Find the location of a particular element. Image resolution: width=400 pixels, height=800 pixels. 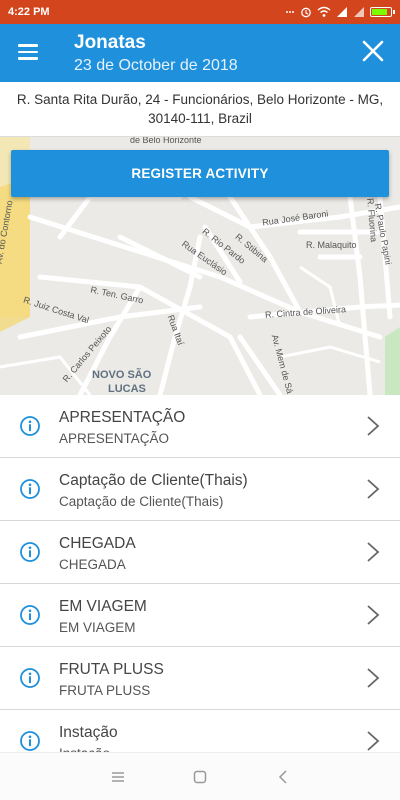

map-label: R. Malaquito is located at coordinates (331, 245).